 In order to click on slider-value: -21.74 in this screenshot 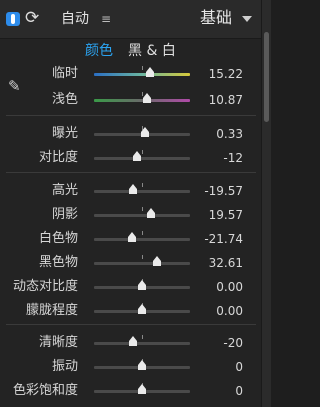, I will do `click(223, 239)`.